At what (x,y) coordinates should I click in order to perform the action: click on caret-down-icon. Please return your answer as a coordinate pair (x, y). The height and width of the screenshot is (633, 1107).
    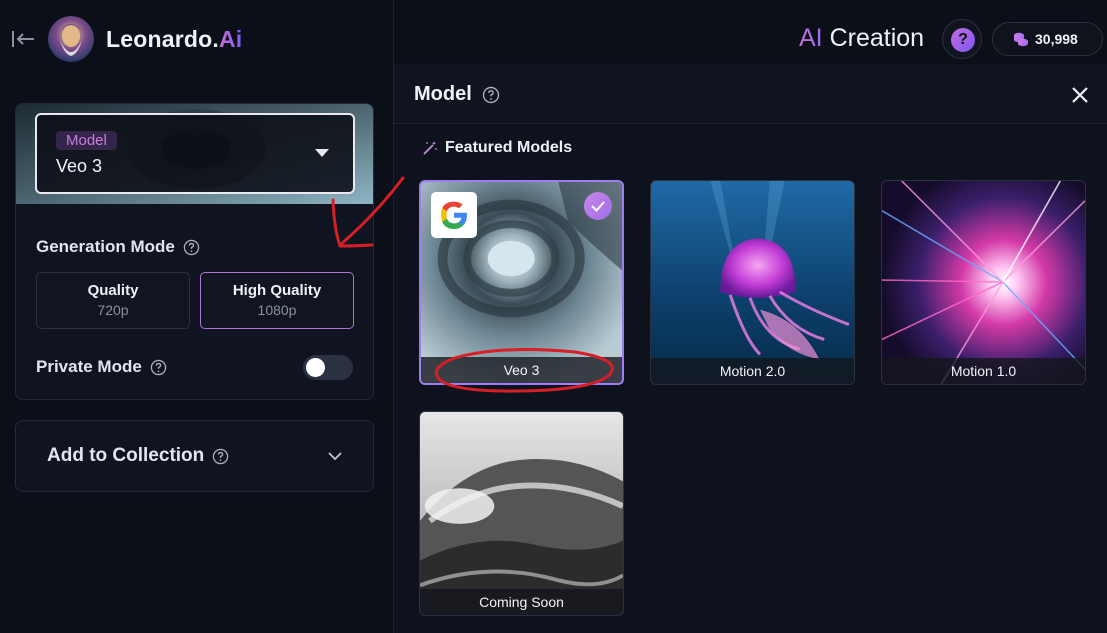
    Looking at the image, I should click on (322, 153).